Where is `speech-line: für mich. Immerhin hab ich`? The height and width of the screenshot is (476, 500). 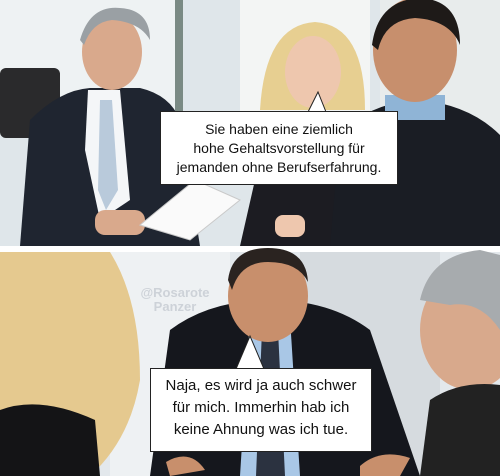 speech-line: für mich. Immerhin hab ich is located at coordinates (261, 407).